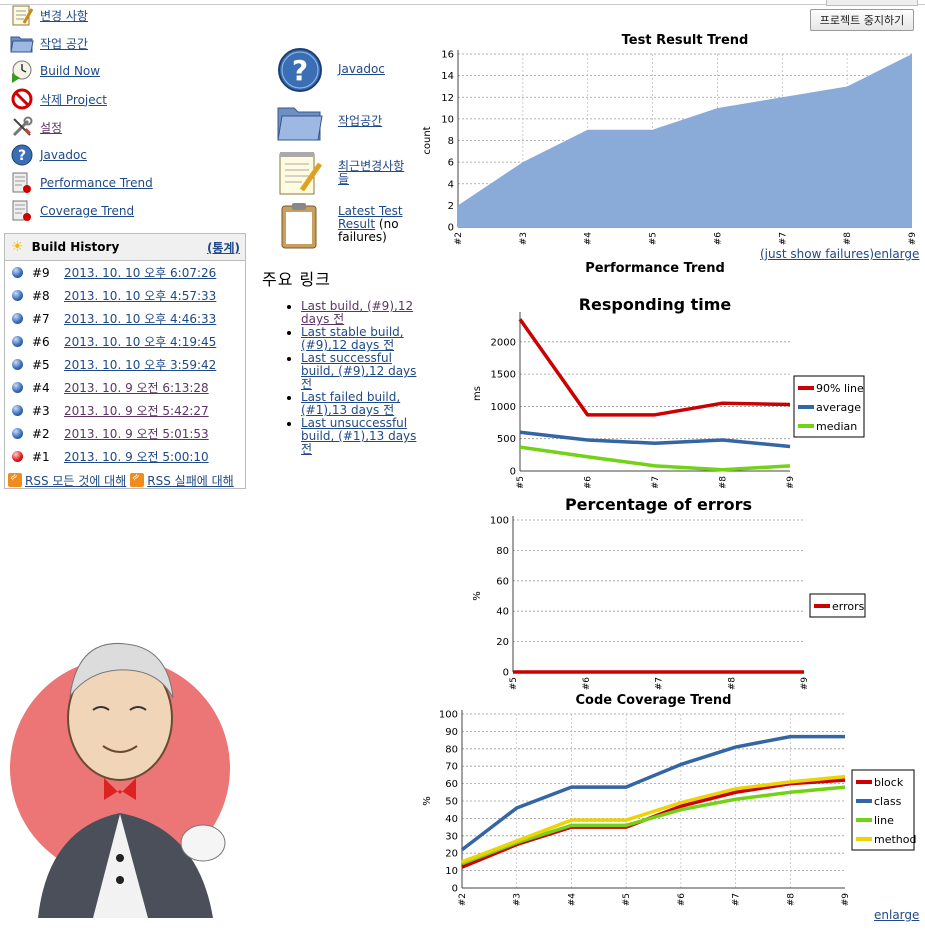 The width and height of the screenshot is (925, 932). What do you see at coordinates (140, 341) in the screenshot?
I see `build-date-link: 2013. 10. 10 오후 4:19:45` at bounding box center [140, 341].